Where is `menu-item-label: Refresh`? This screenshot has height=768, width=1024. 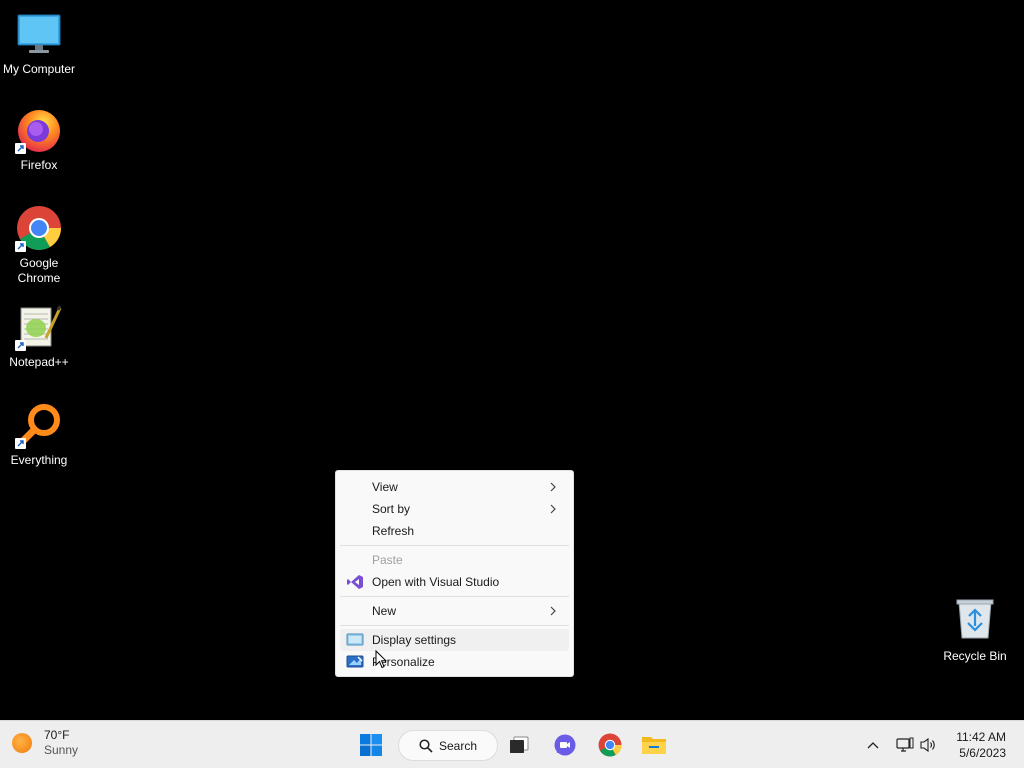 menu-item-label: Refresh is located at coordinates (393, 531).